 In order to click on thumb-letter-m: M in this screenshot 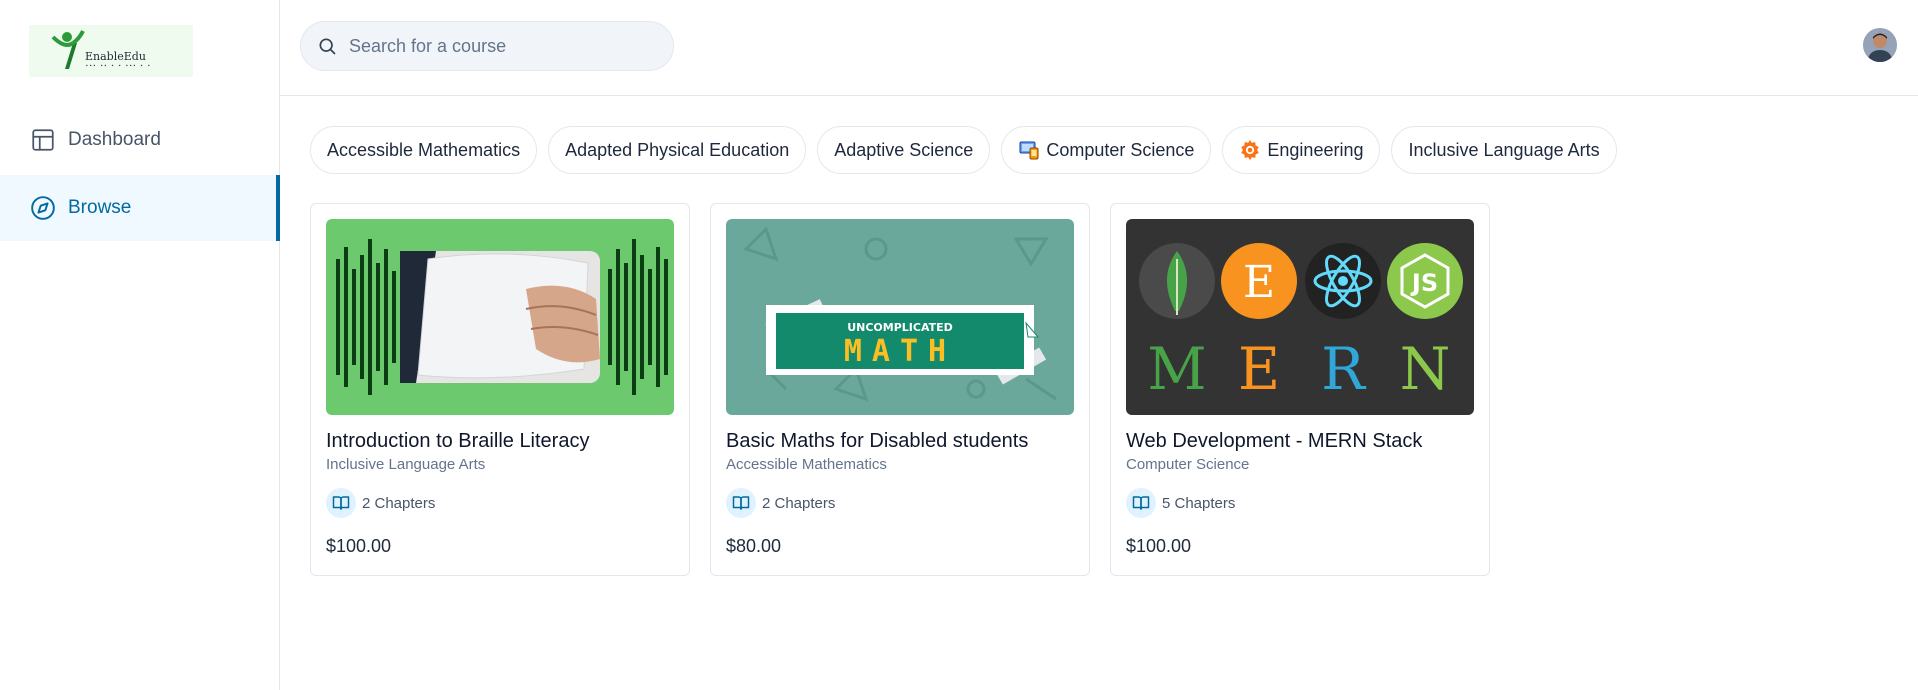, I will do `click(1176, 369)`.